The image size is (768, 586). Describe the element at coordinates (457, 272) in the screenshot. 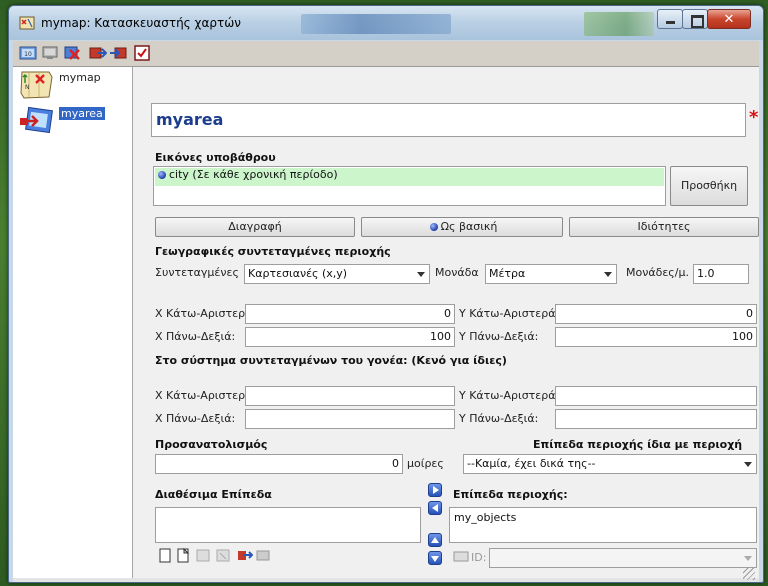

I see `unit-label: Μονάδα` at that location.